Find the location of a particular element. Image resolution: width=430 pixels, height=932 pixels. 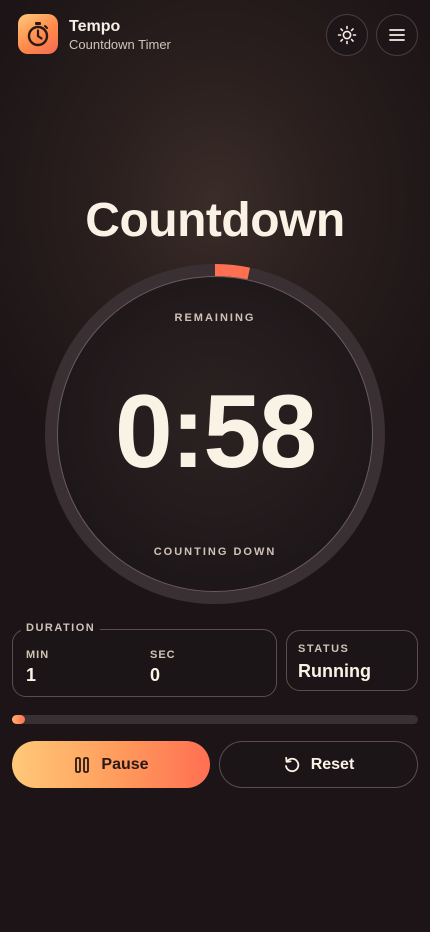

reset-button-label: Reset is located at coordinates (332, 764).